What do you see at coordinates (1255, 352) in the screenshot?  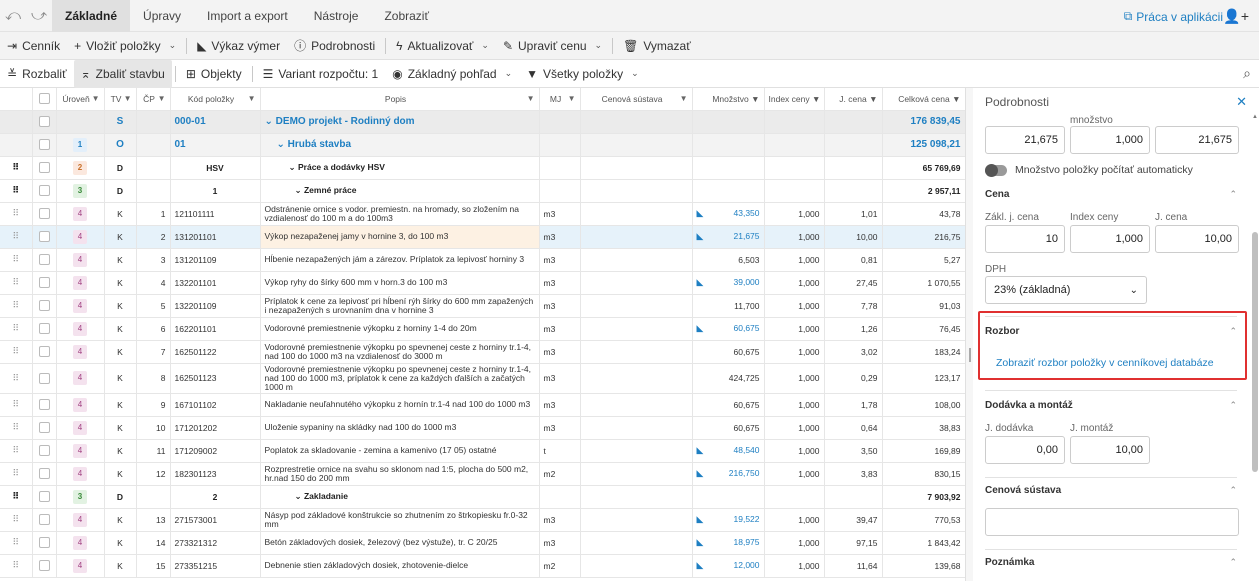 I see `scroll-thumb` at bounding box center [1255, 352].